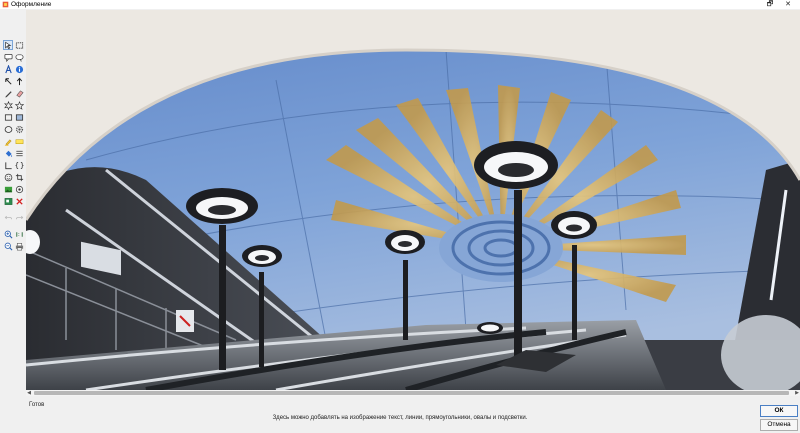  Describe the element at coordinates (779, 425) in the screenshot. I see `cancel-button: Отмена` at that location.